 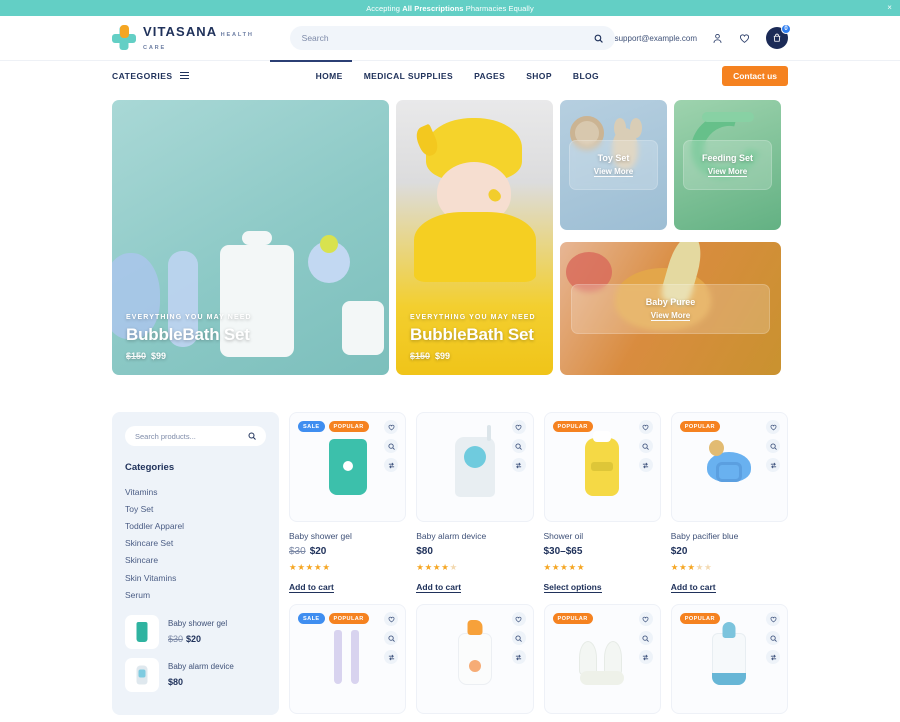 What do you see at coordinates (195, 491) in the screenshot?
I see `sidebar-item-vitamins: Vitamins` at bounding box center [195, 491].